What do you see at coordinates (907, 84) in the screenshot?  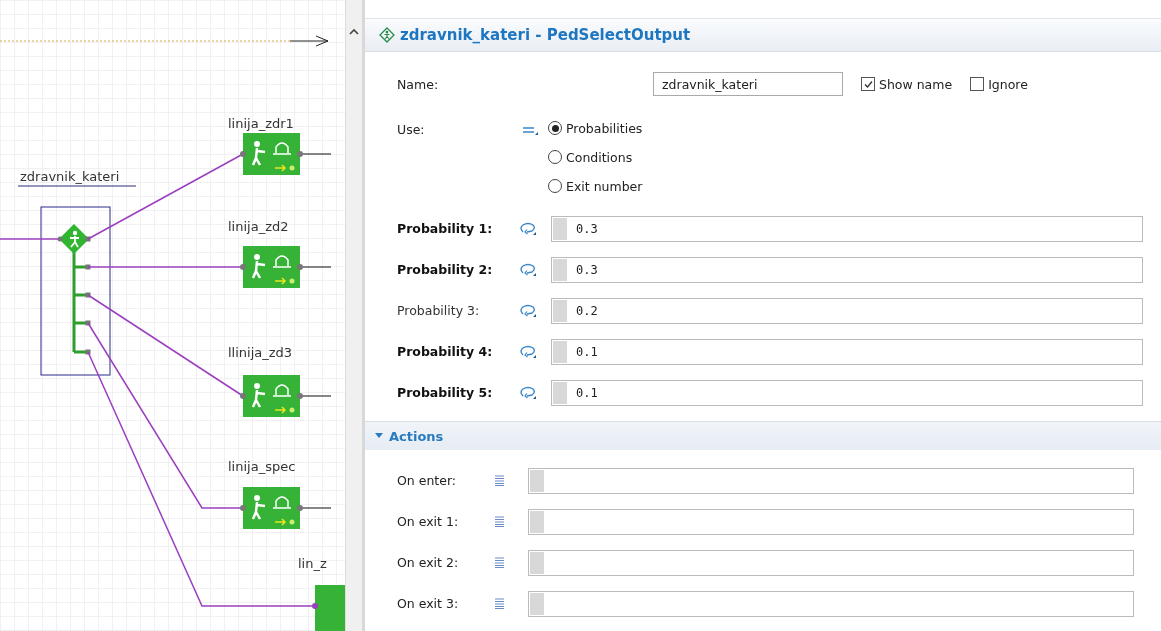 I see `checkbox: Show name` at bounding box center [907, 84].